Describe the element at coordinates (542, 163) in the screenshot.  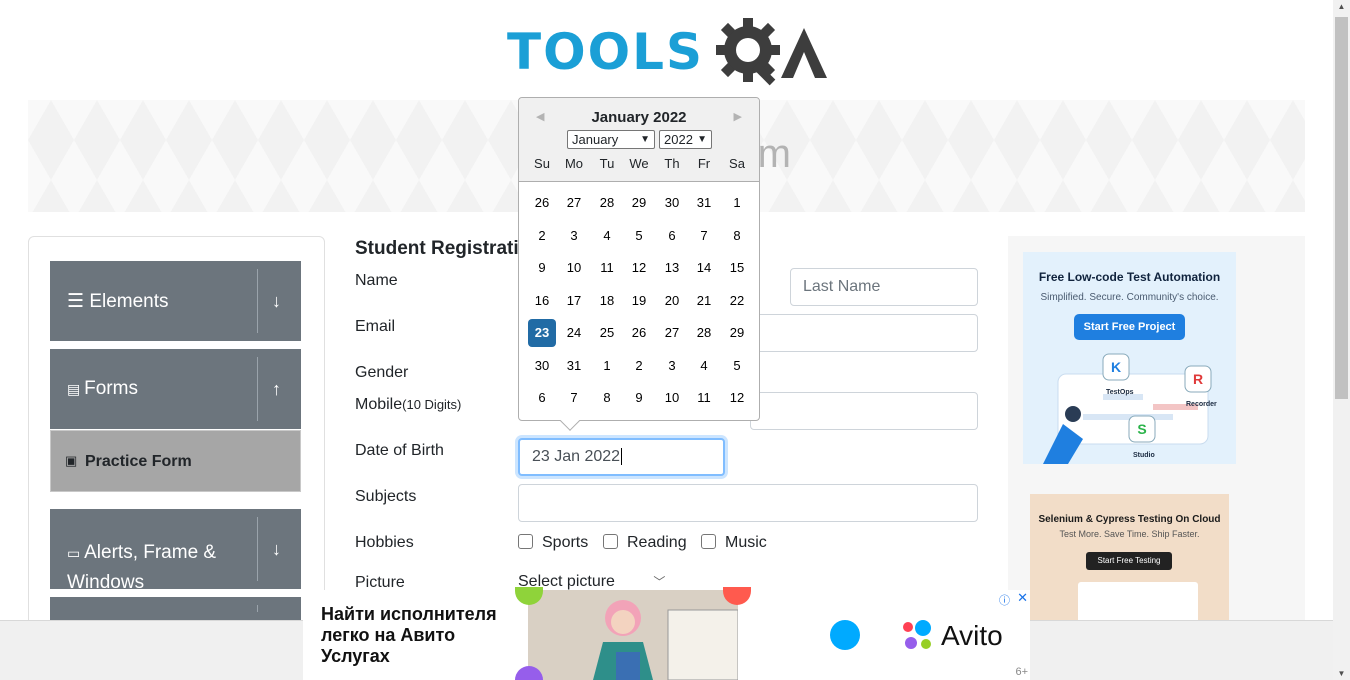
I see `day-name: Su` at that location.